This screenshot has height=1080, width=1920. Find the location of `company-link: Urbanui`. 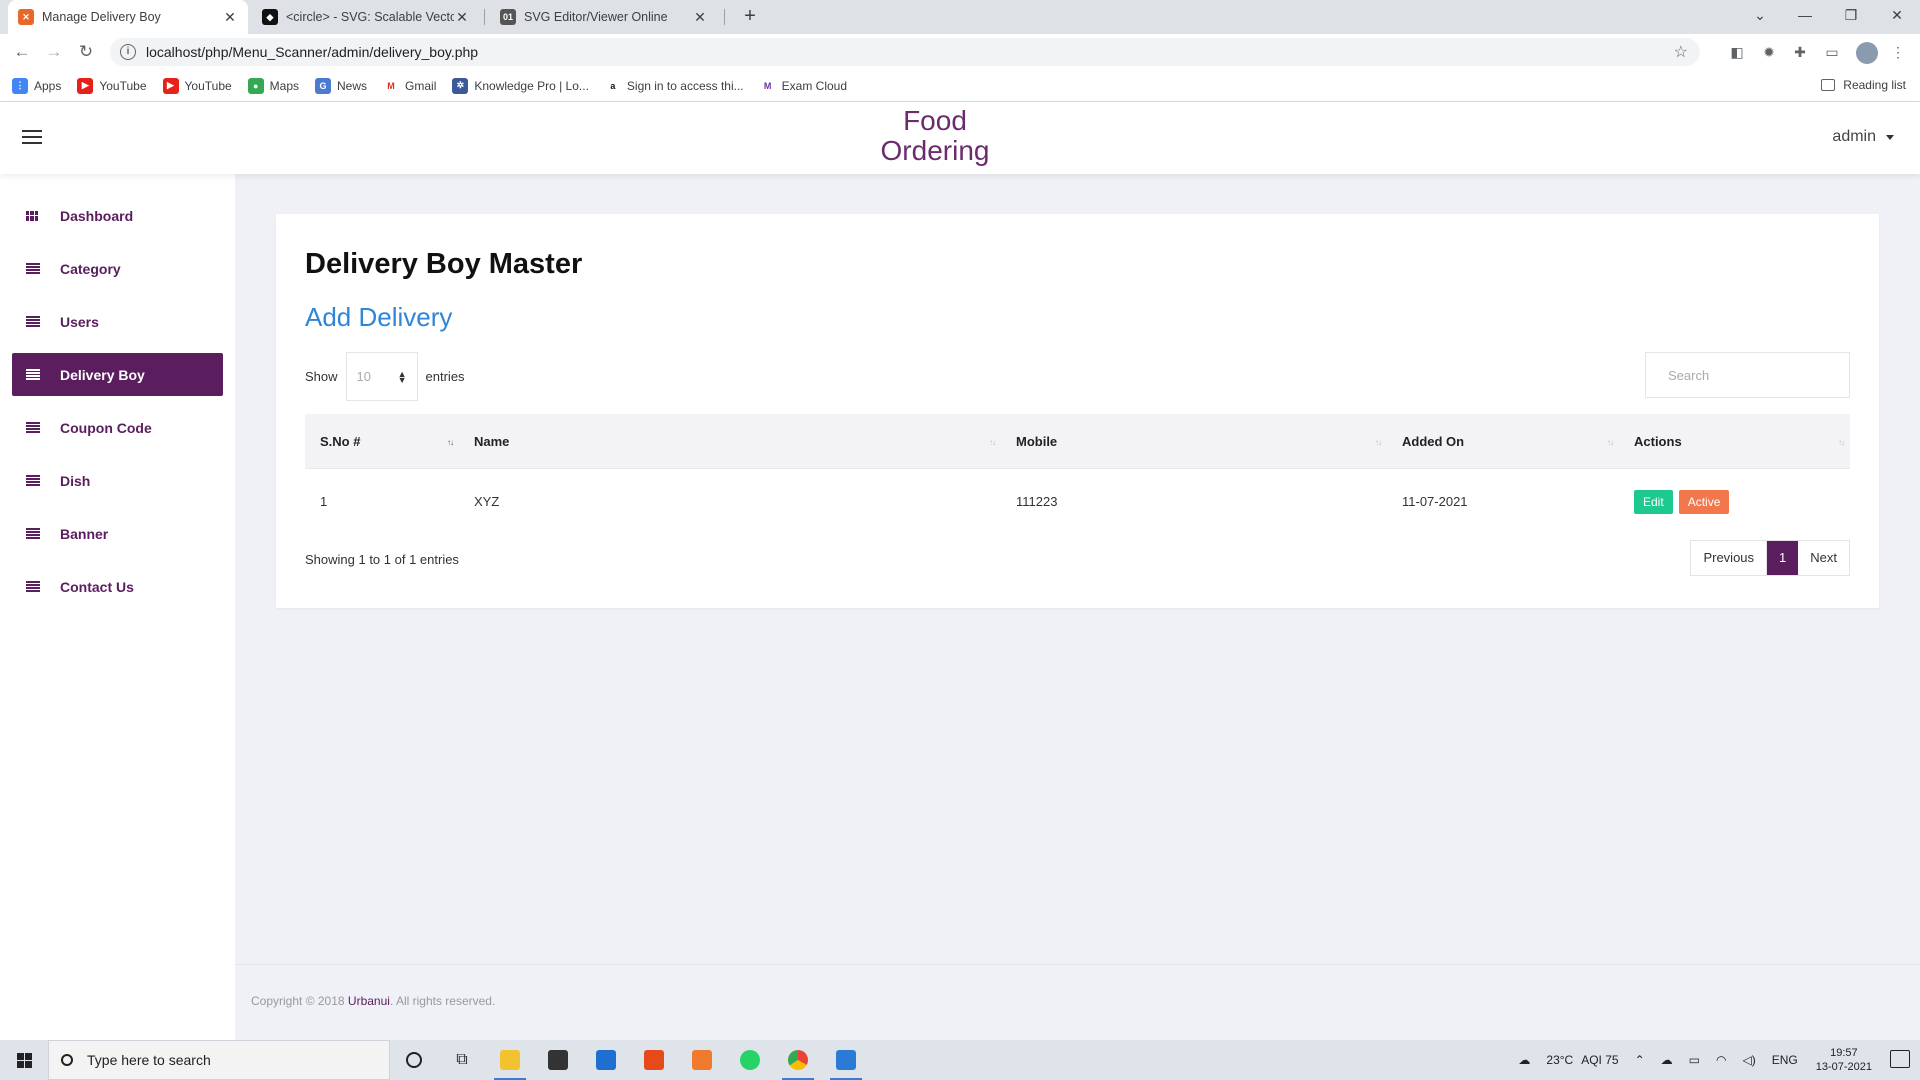

company-link: Urbanui is located at coordinates (369, 1001).